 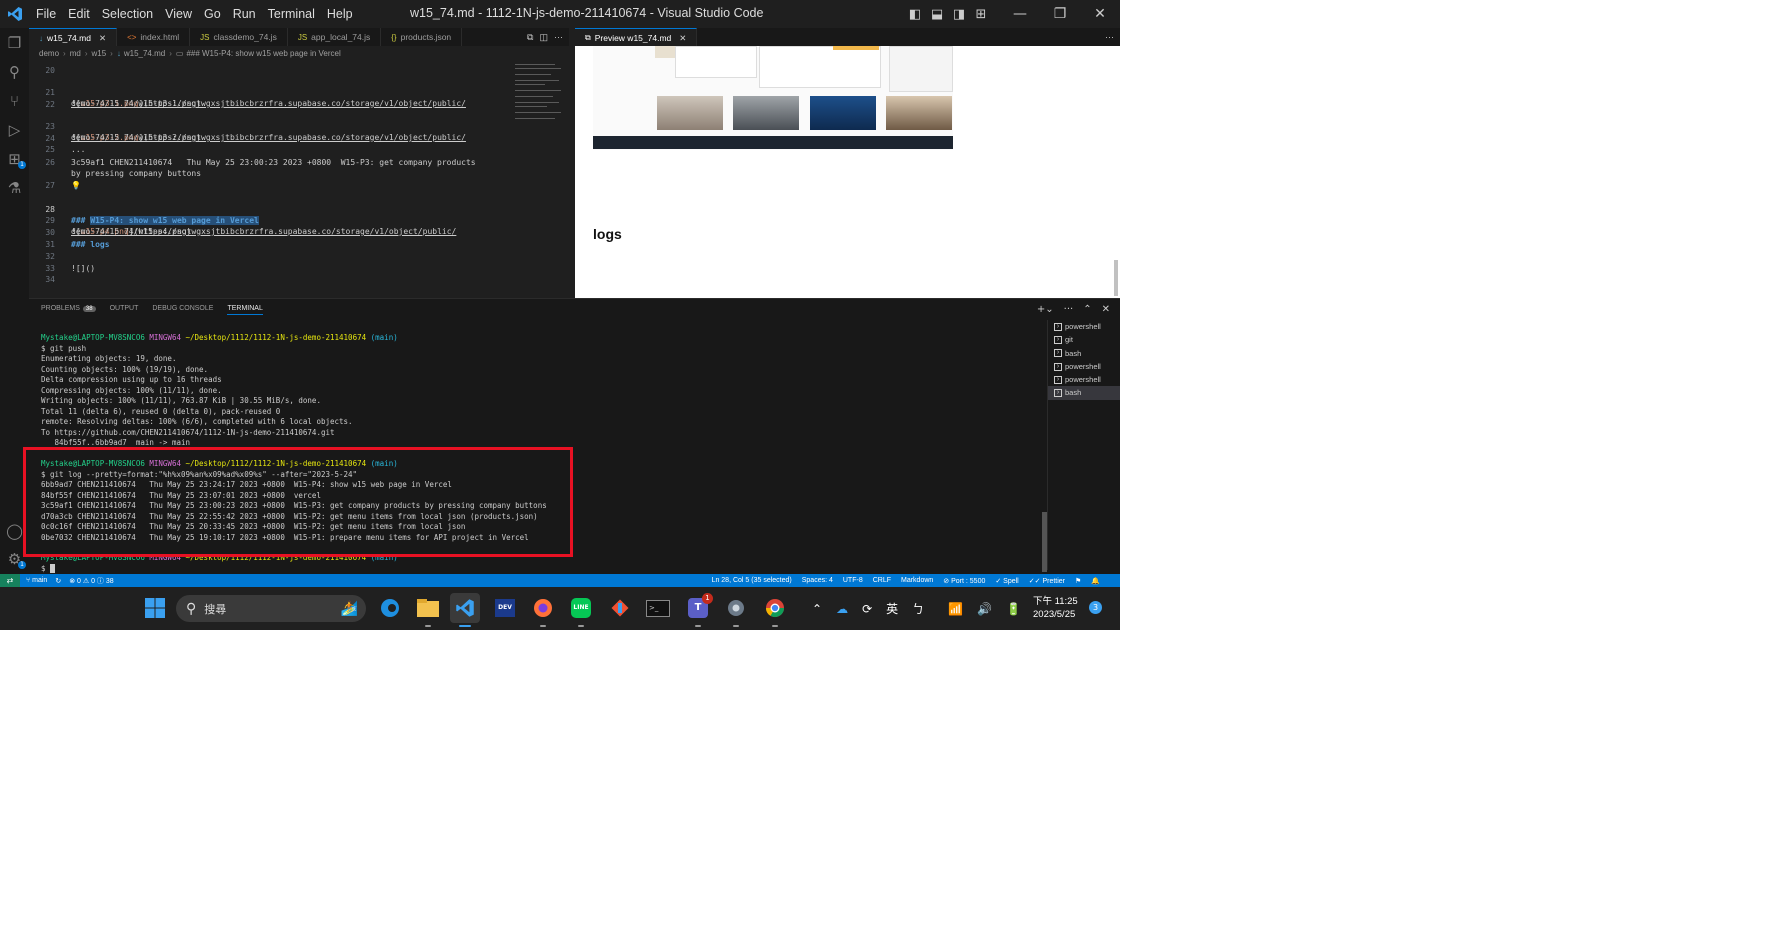 I want to click on toggle-secondary-sidebar-icon: ◨, so click(x=959, y=14).